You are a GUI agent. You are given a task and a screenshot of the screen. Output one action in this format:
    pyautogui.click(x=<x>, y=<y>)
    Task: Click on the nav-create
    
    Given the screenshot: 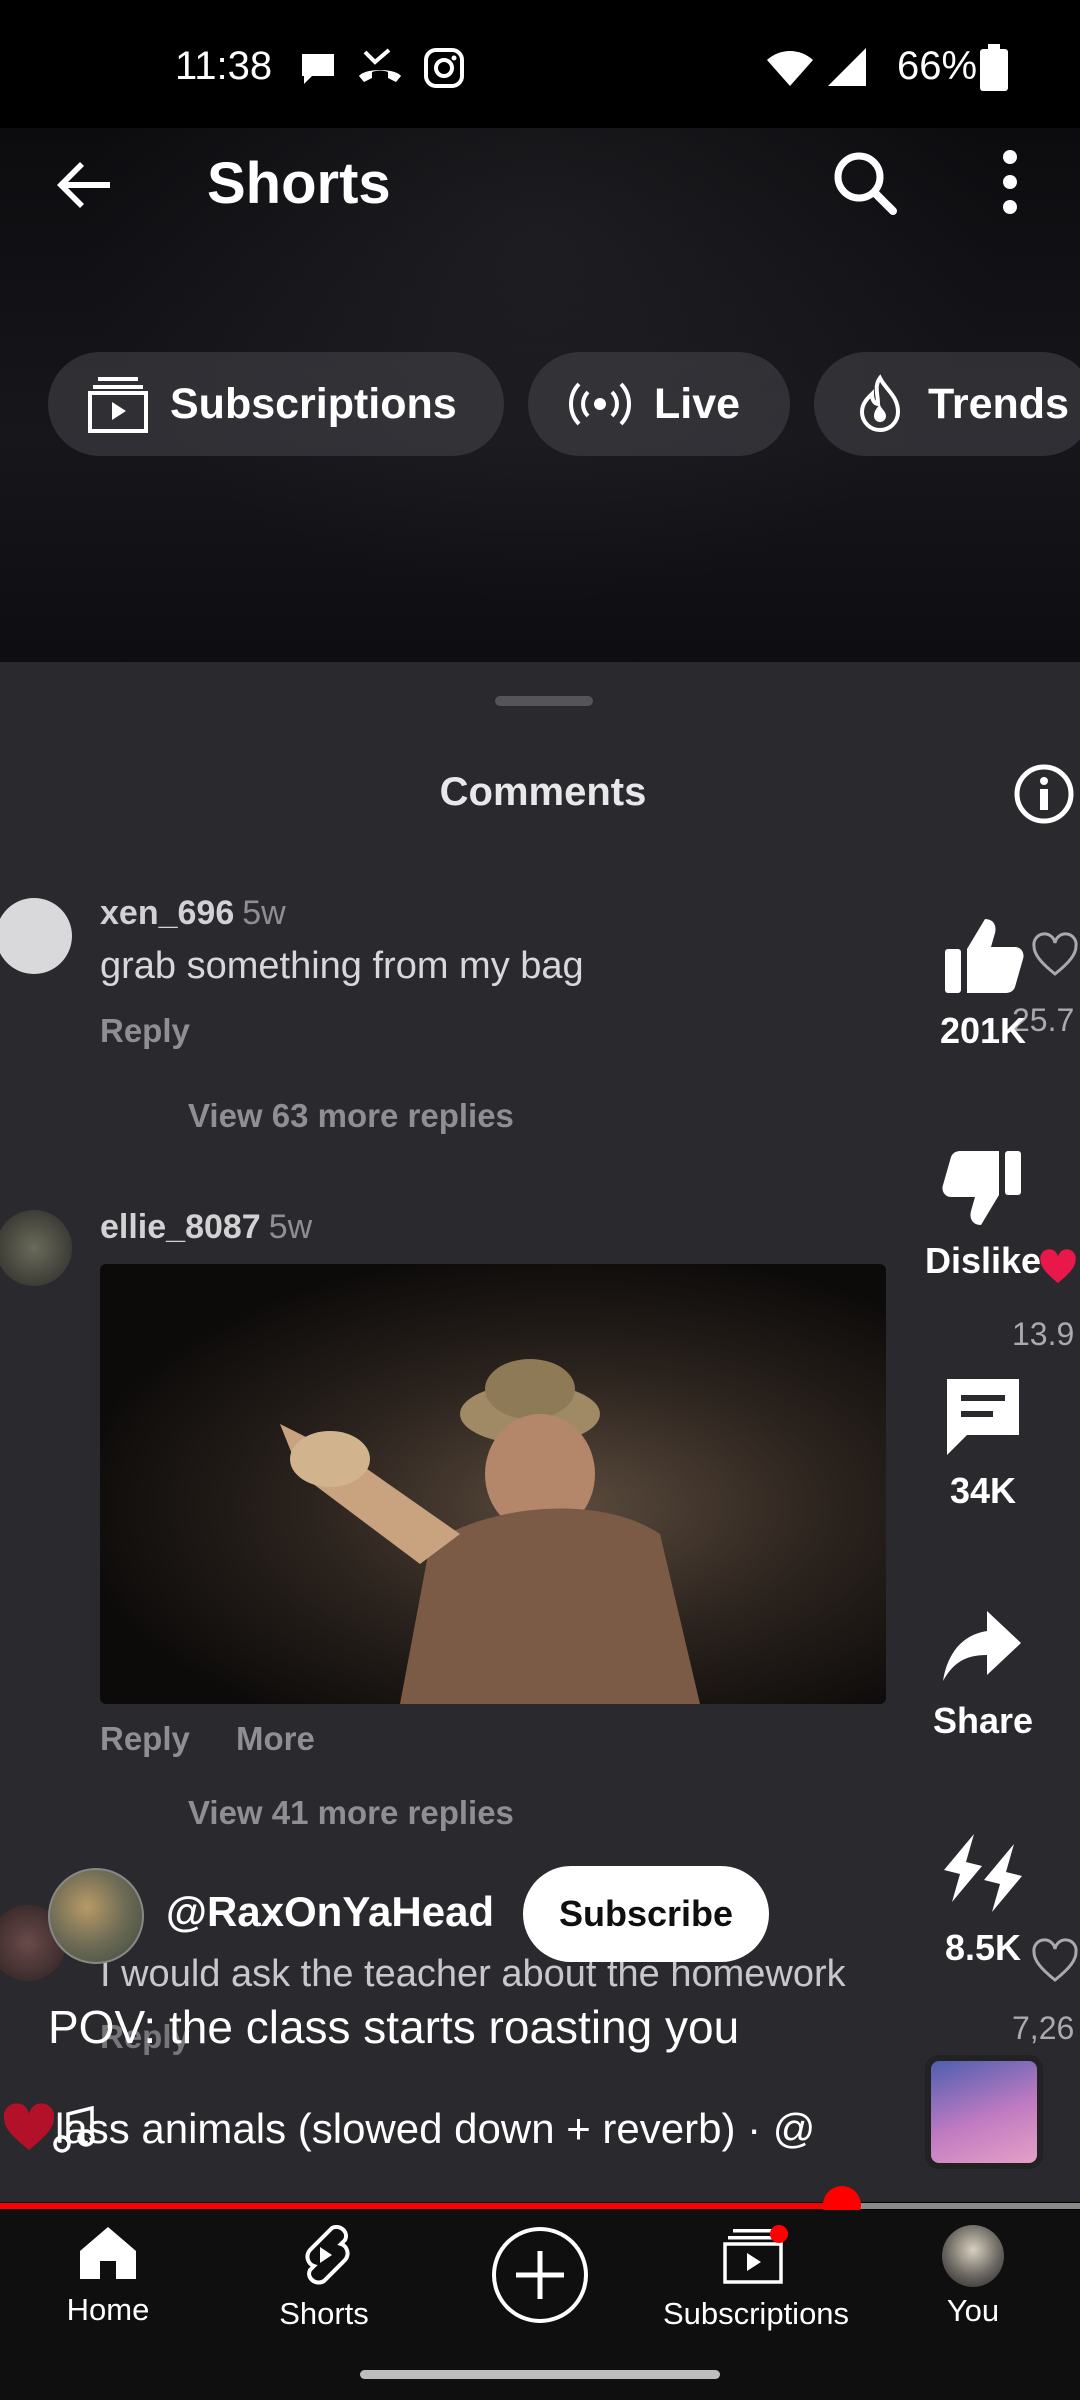 What is the action you would take?
    pyautogui.click(x=540, y=2277)
    